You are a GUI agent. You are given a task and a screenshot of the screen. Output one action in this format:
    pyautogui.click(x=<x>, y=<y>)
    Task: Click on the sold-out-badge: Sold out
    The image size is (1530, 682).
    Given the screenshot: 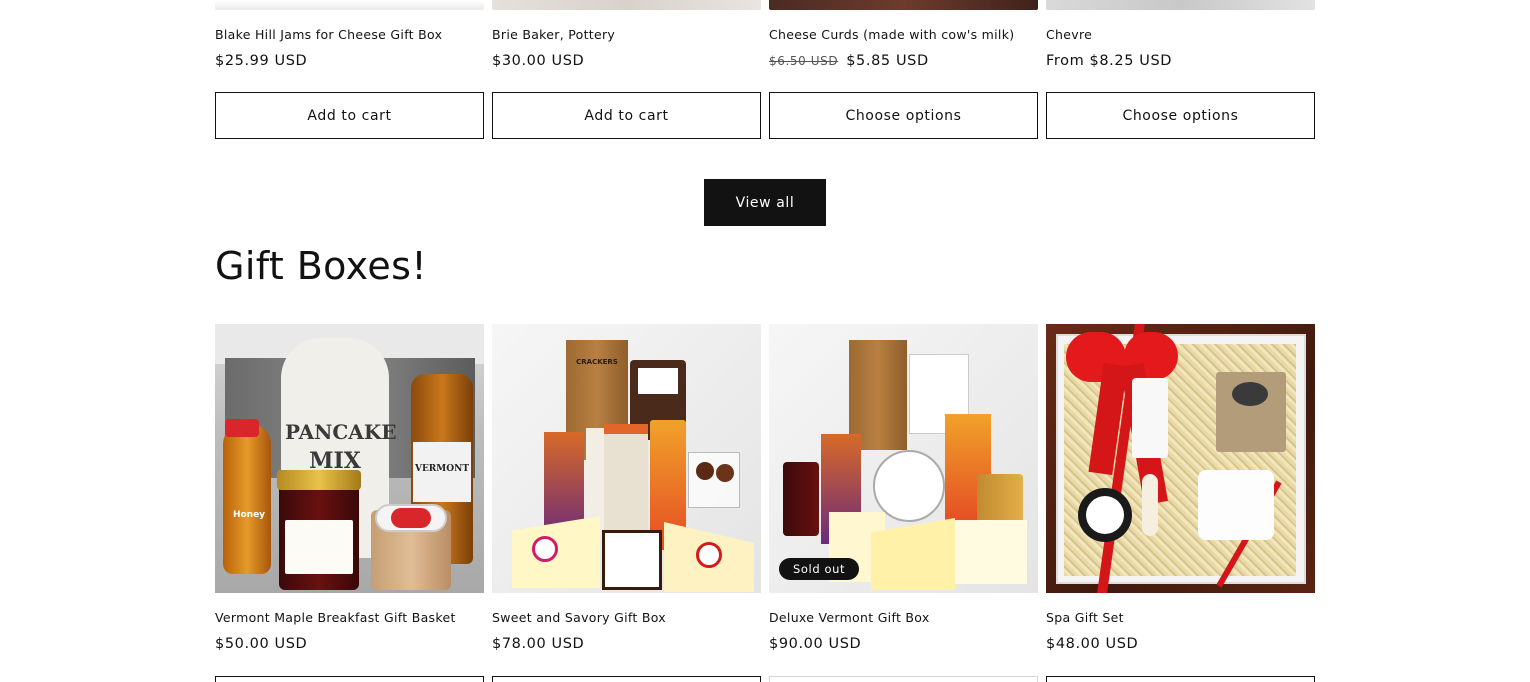 What is the action you would take?
    pyautogui.click(x=819, y=569)
    